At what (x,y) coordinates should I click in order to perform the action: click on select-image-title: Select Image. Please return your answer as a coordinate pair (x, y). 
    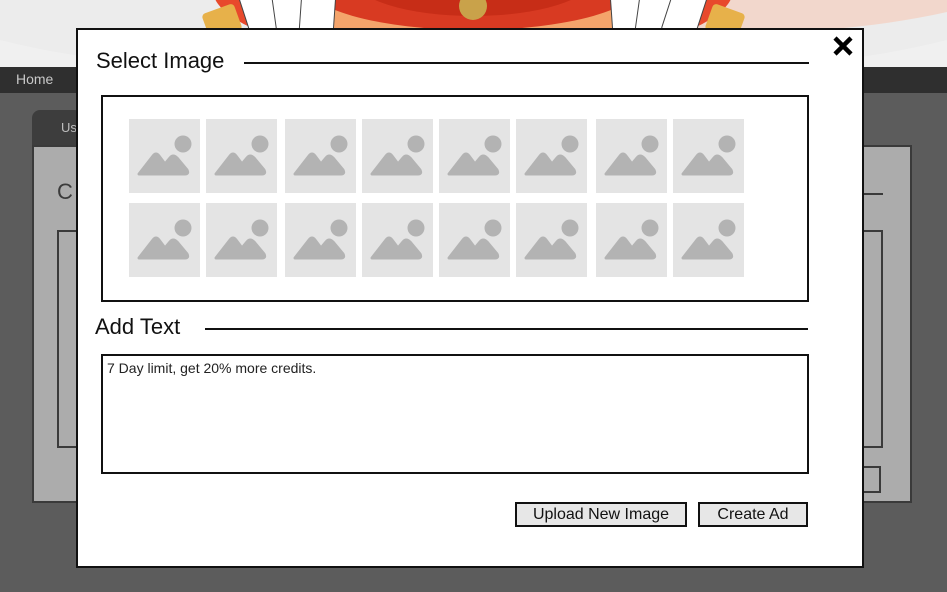
    Looking at the image, I should click on (160, 61).